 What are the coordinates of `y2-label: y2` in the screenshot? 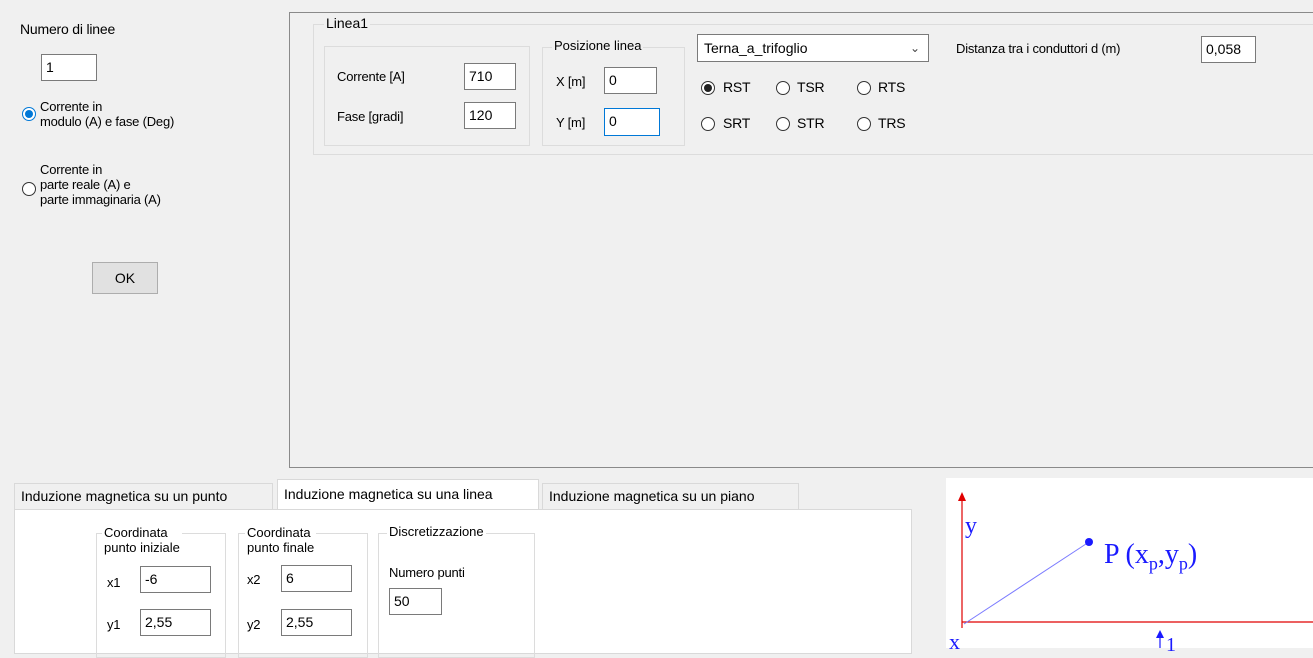 It's located at (254, 624).